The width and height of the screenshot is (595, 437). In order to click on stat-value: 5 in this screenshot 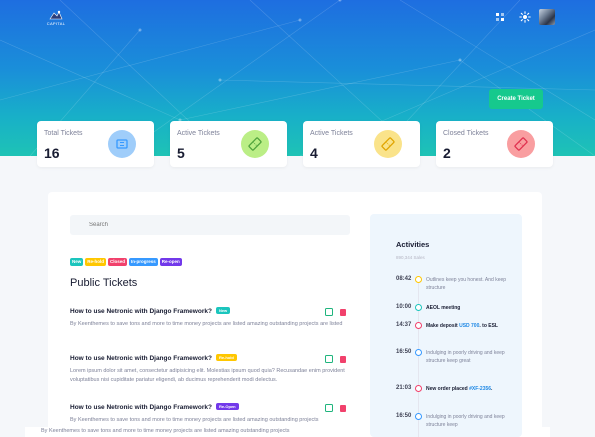, I will do `click(181, 153)`.